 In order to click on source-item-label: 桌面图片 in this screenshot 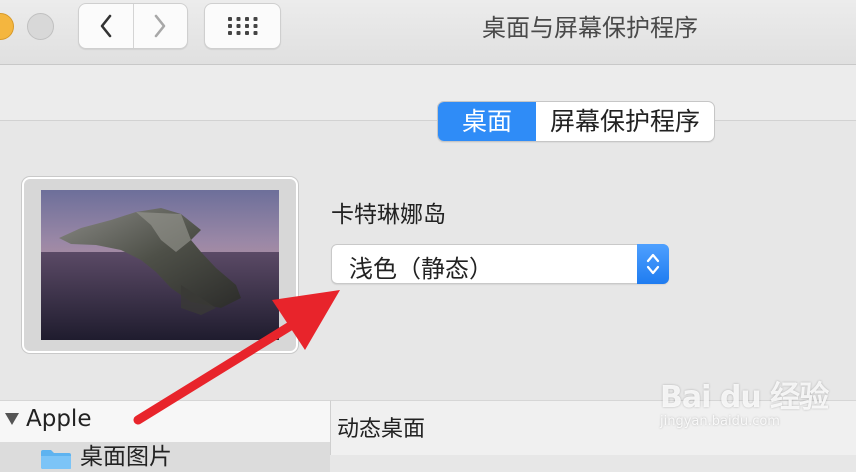, I will do `click(126, 457)`.